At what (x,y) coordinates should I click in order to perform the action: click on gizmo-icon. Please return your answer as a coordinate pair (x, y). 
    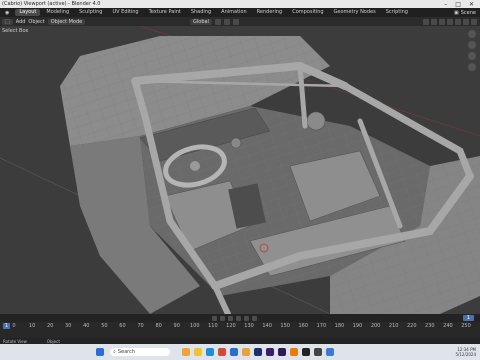
    Looking at the image, I should click on (434, 21).